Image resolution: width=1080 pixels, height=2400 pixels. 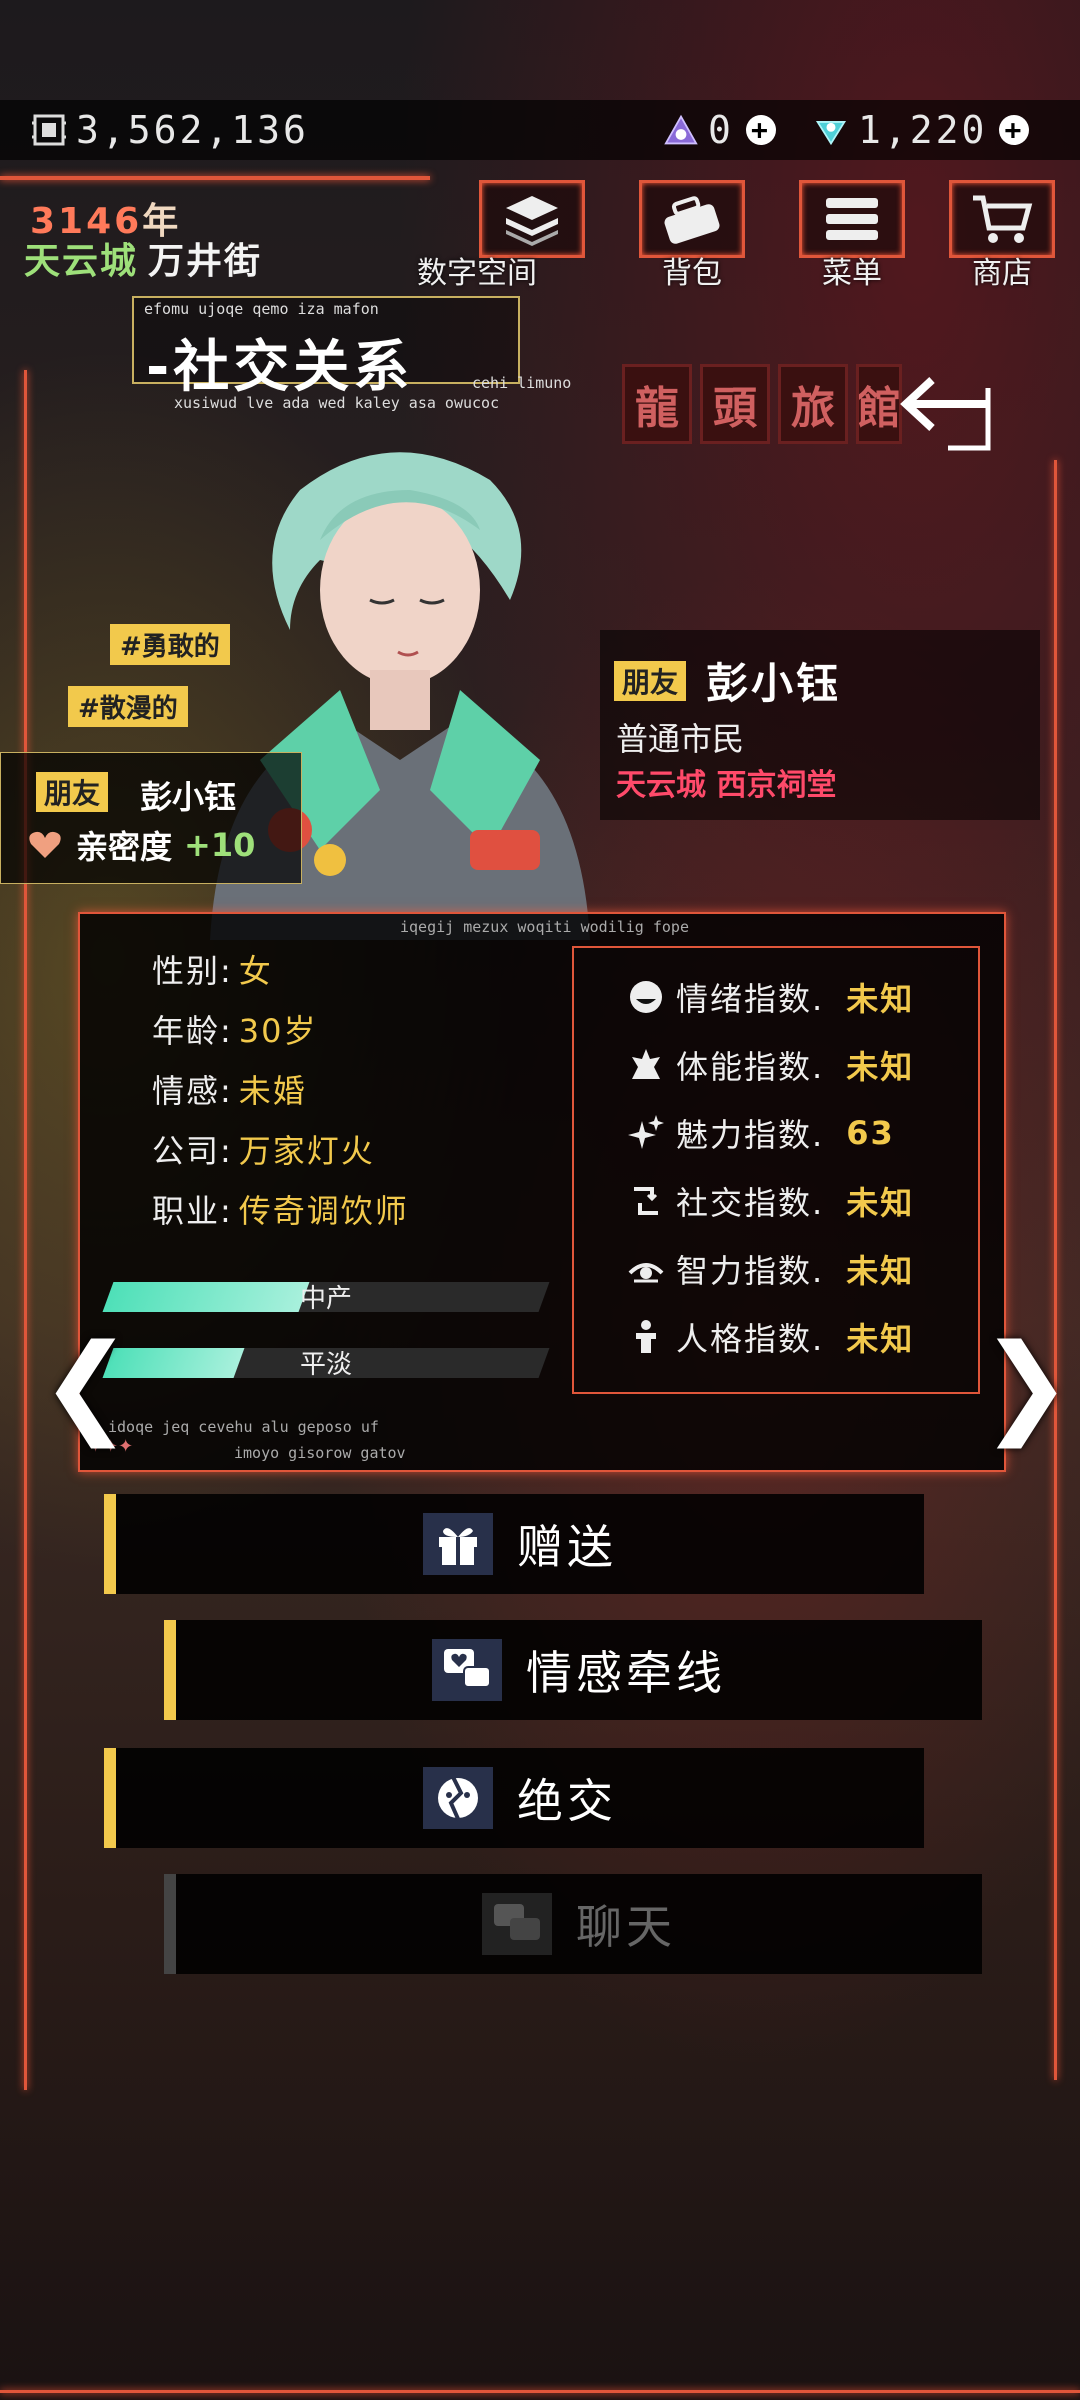 What do you see at coordinates (573, 1670) in the screenshot?
I see `matchmaking-button: 情感牵线` at bounding box center [573, 1670].